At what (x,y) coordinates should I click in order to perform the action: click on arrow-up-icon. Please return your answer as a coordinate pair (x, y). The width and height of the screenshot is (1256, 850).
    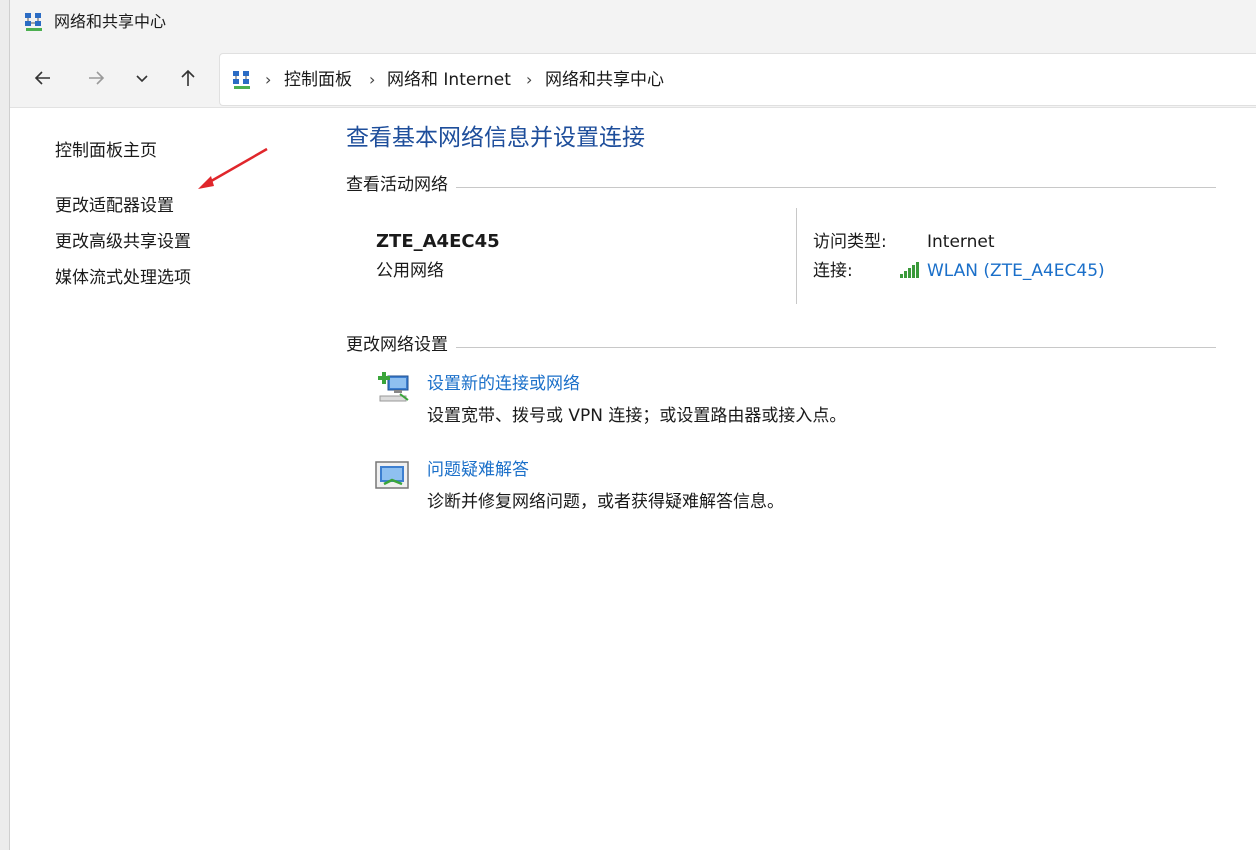
    Looking at the image, I should click on (188, 77).